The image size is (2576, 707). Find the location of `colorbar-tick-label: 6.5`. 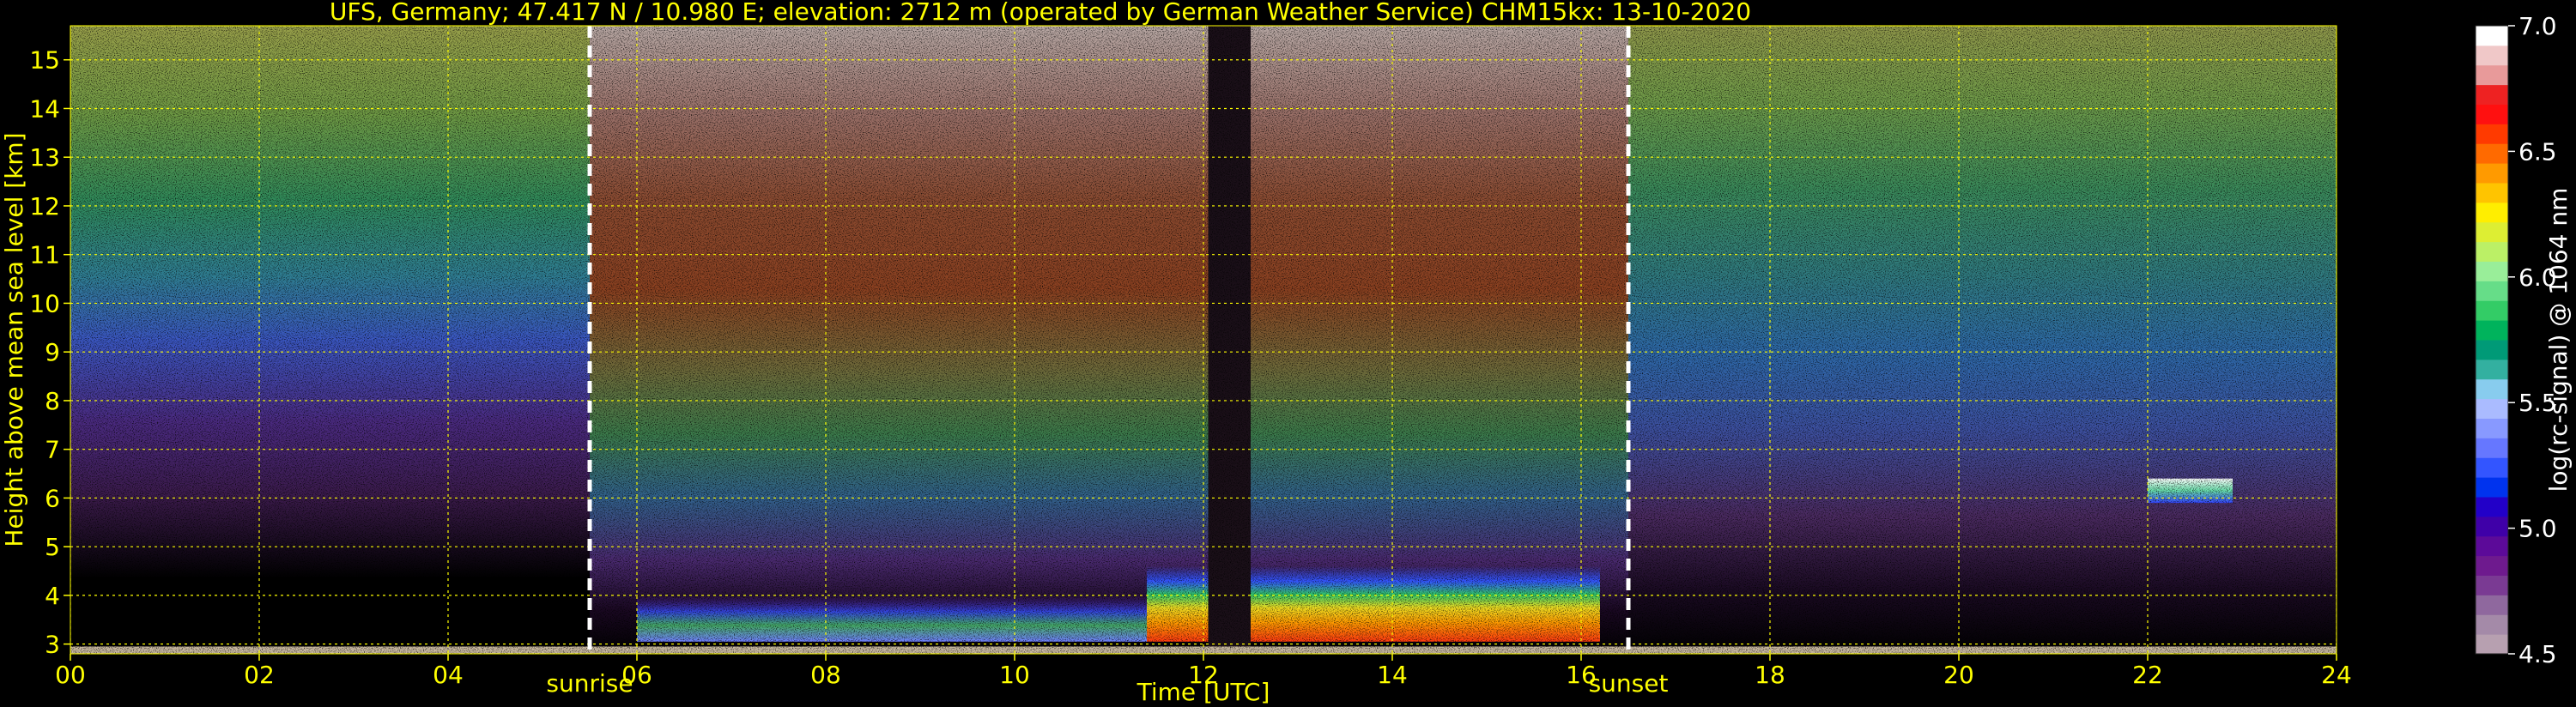

colorbar-tick-label: 6.5 is located at coordinates (2537, 151).